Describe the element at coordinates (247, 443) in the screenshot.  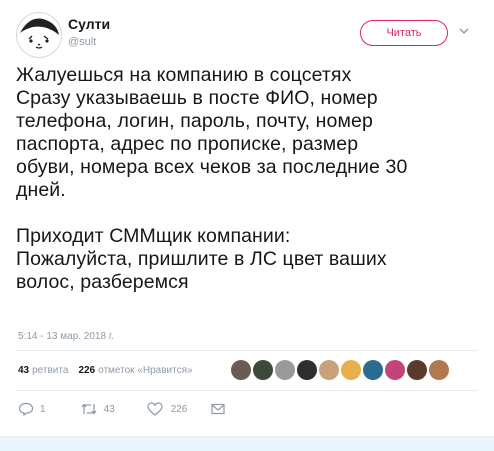
I see `reply-bar` at that location.